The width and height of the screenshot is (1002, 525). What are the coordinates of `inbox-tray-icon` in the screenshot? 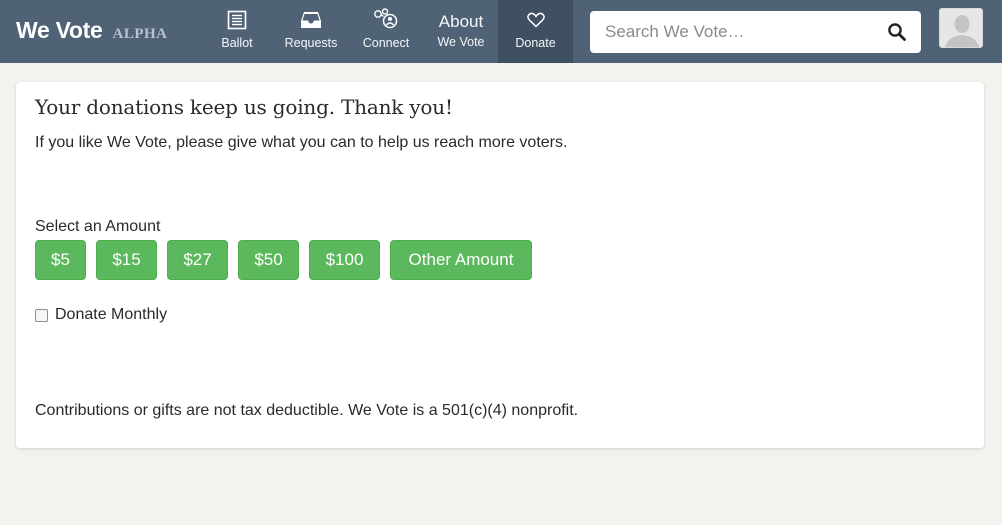 It's located at (311, 20).